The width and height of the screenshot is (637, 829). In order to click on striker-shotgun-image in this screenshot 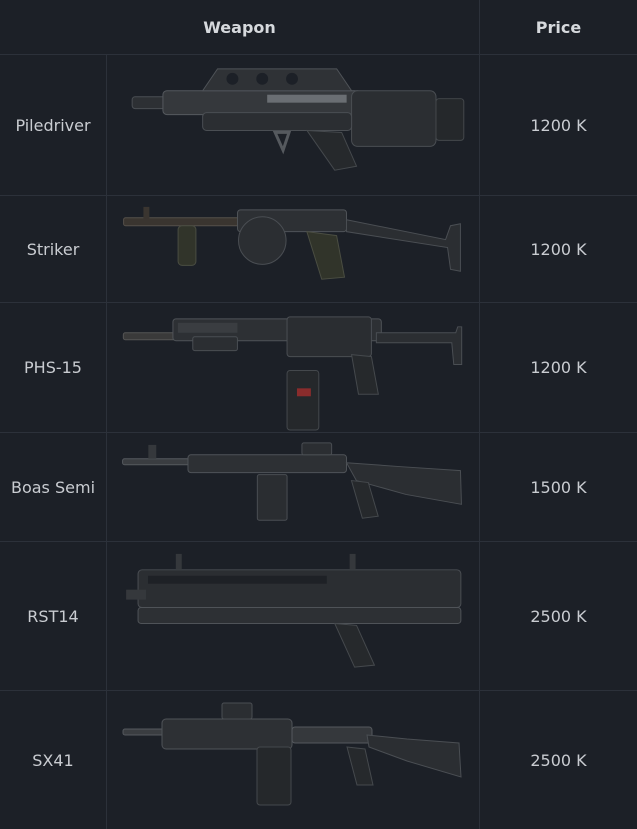, I will do `click(293, 249)`.